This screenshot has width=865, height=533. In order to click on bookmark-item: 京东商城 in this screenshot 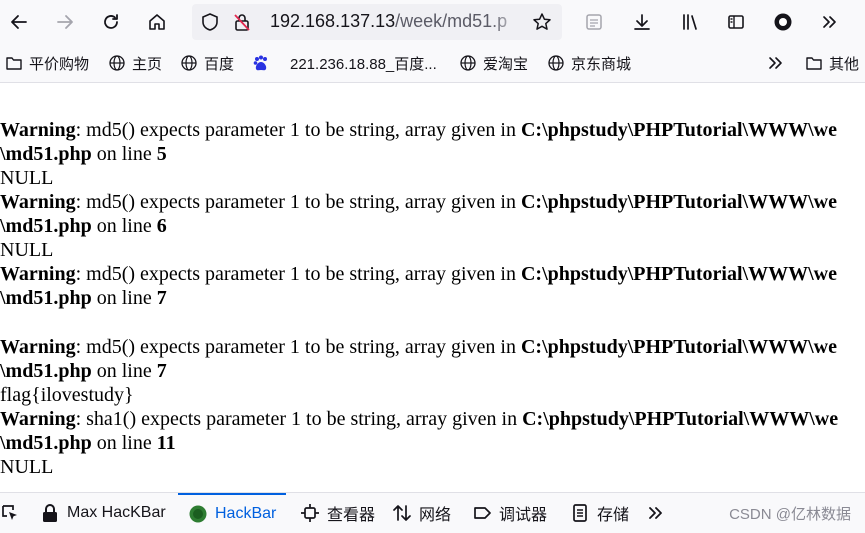, I will do `click(589, 63)`.